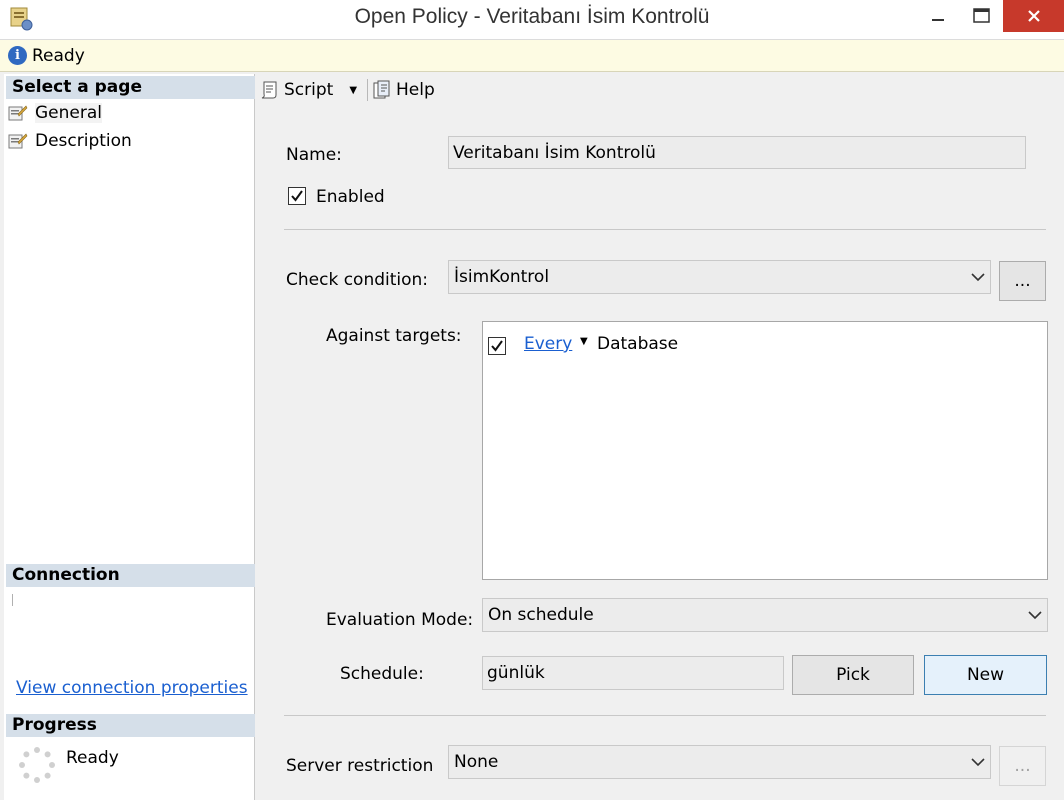 The width and height of the screenshot is (1064, 800). Describe the element at coordinates (532, 56) in the screenshot. I see `status-bar: i Ready` at that location.